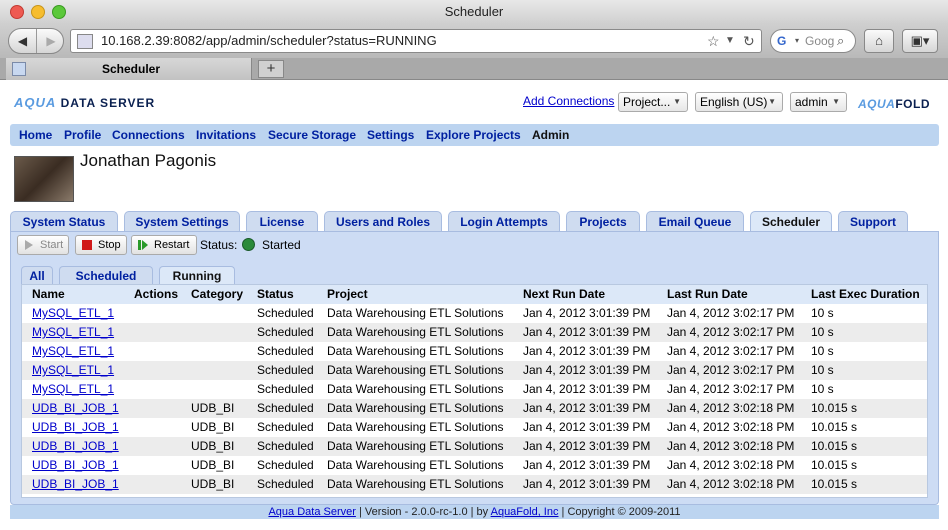  I want to click on tab-projects: Projects, so click(603, 221).